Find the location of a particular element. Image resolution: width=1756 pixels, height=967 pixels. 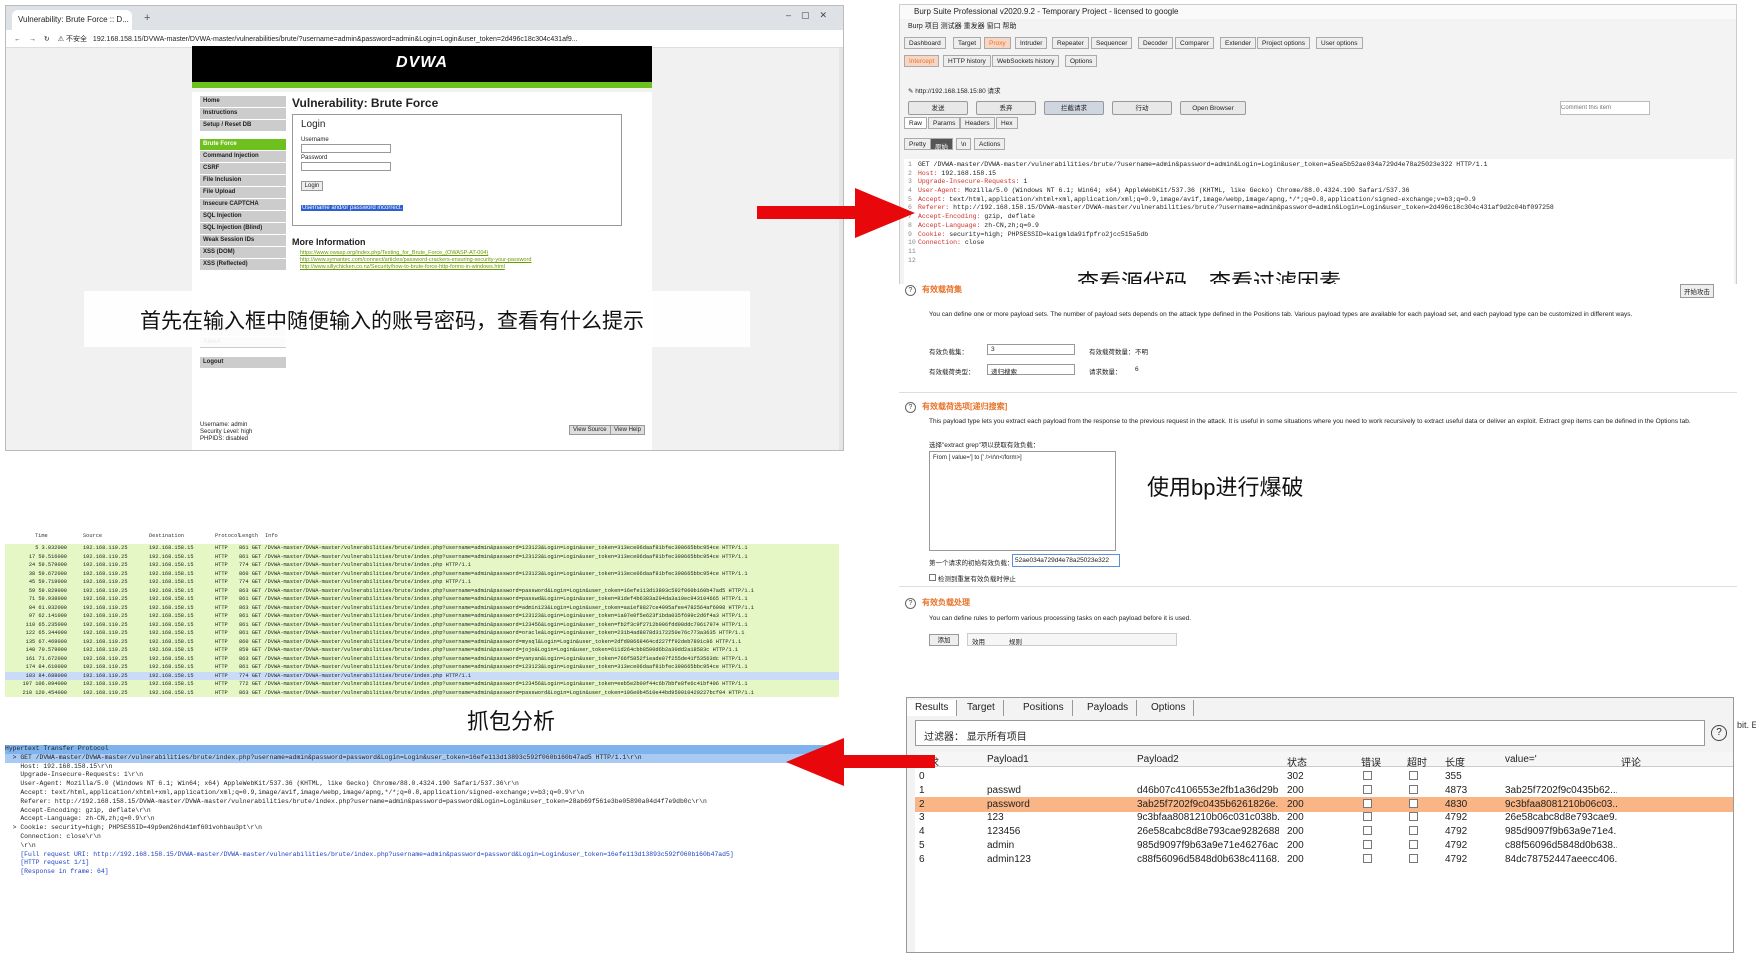

msg-tab-params: Params is located at coordinates (944, 123).